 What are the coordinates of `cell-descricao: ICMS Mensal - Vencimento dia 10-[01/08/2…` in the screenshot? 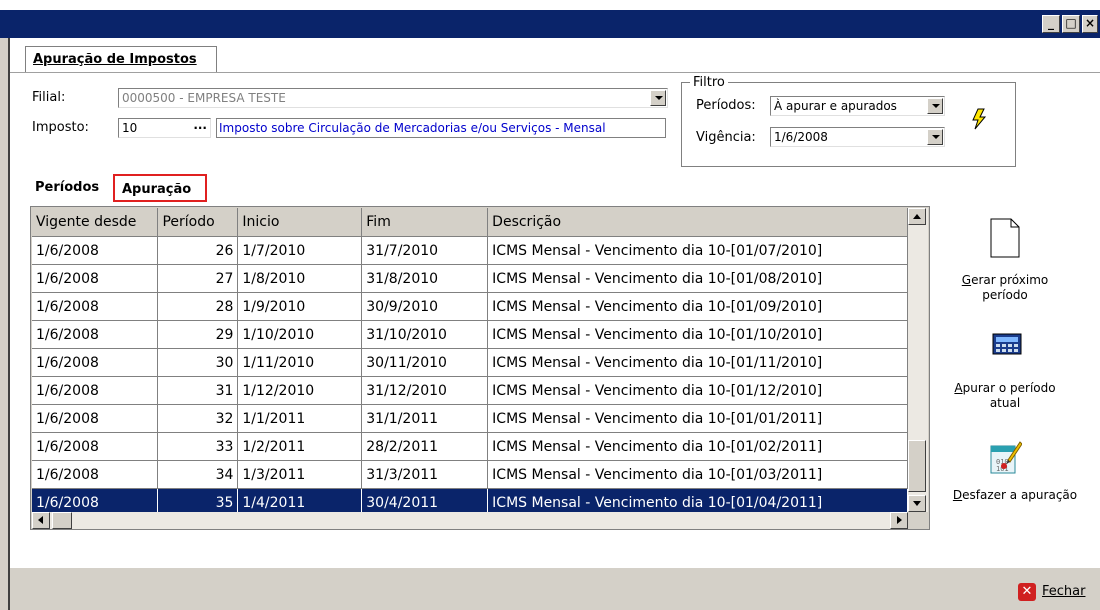 It's located at (697, 278).